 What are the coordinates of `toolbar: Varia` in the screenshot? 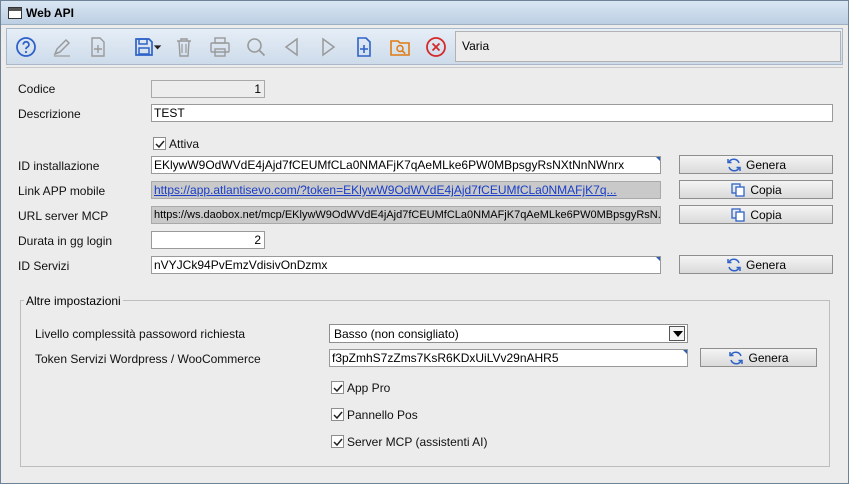 It's located at (424, 46).